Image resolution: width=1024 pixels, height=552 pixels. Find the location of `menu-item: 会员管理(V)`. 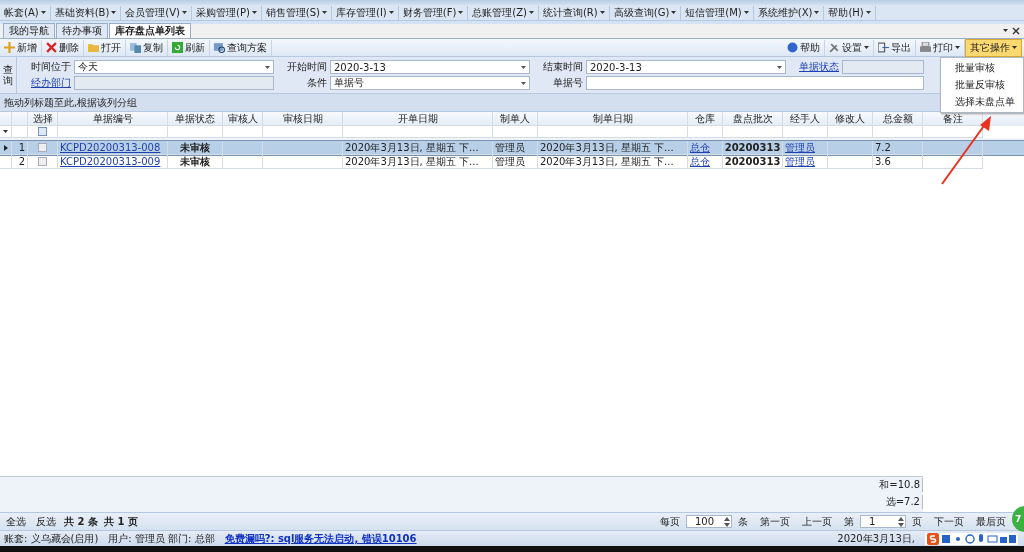

menu-item: 会员管理(V) is located at coordinates (156, 12).